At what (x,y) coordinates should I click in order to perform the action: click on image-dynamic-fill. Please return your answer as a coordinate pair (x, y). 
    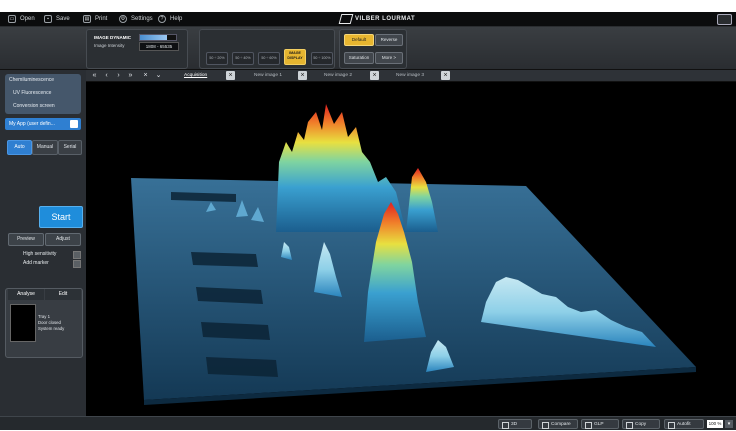
    Looking at the image, I should click on (153, 37).